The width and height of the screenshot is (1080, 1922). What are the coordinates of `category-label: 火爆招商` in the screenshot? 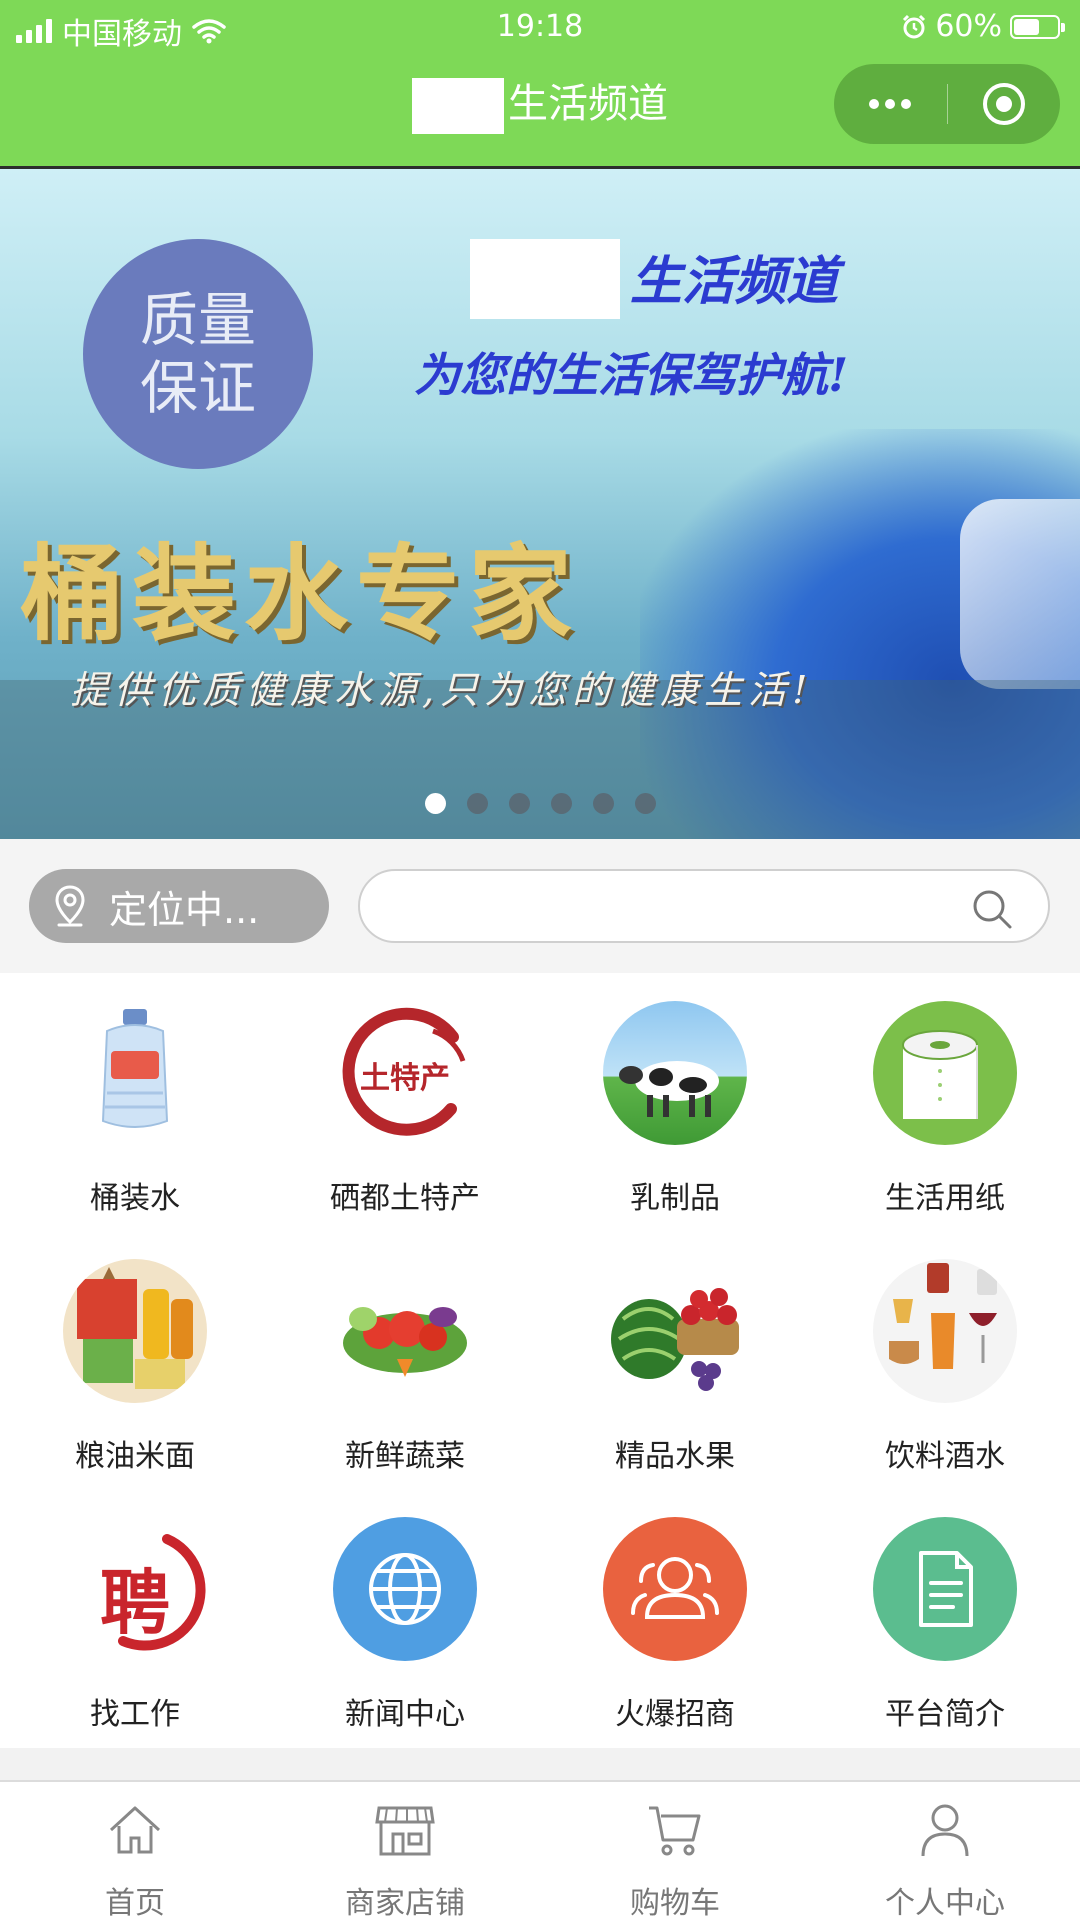 It's located at (675, 1714).